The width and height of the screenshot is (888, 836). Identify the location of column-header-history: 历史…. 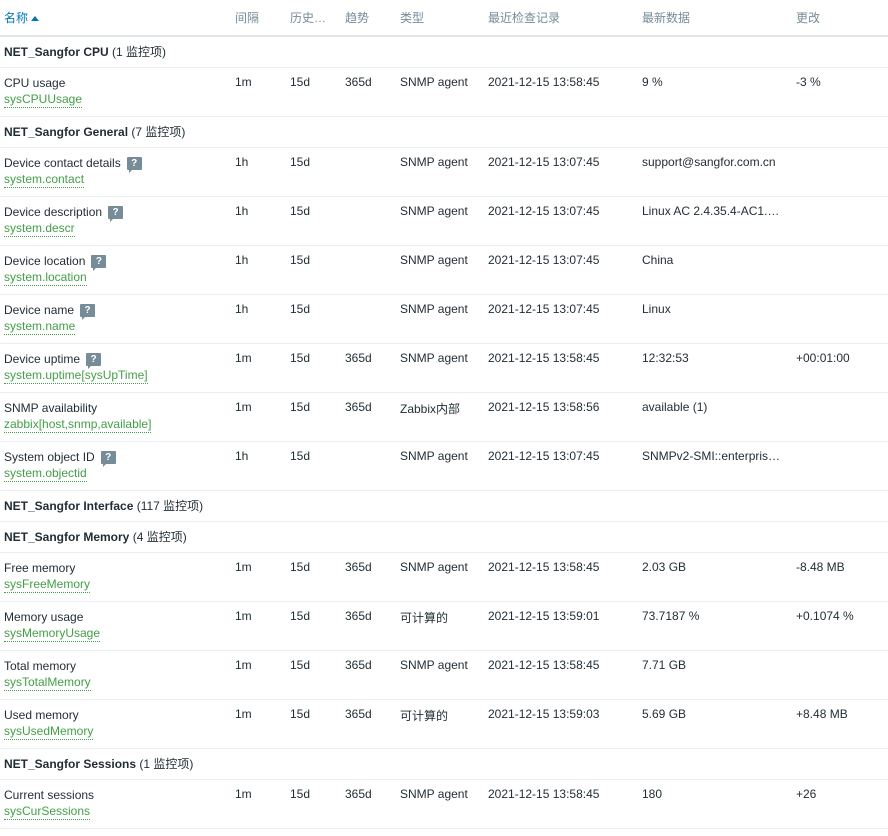
(313, 18).